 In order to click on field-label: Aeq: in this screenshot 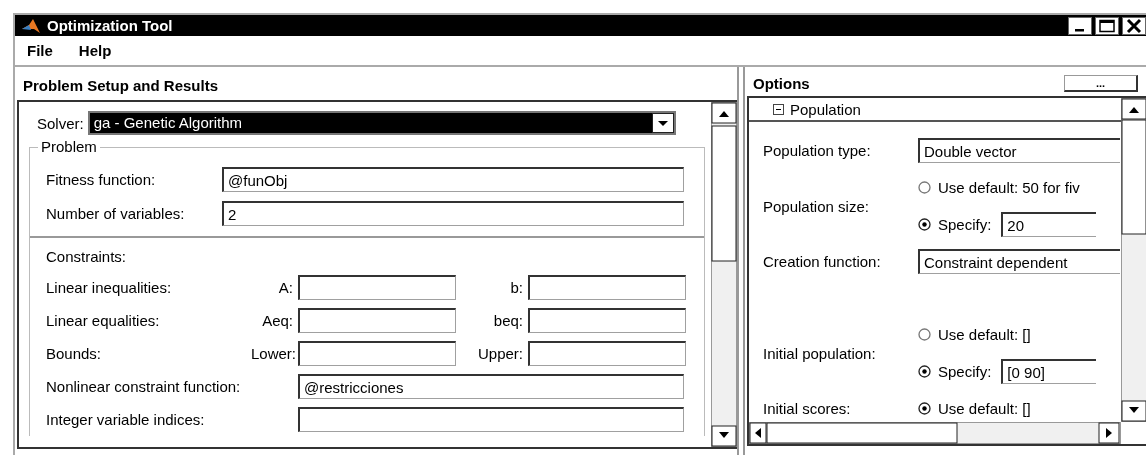, I will do `click(277, 320)`.